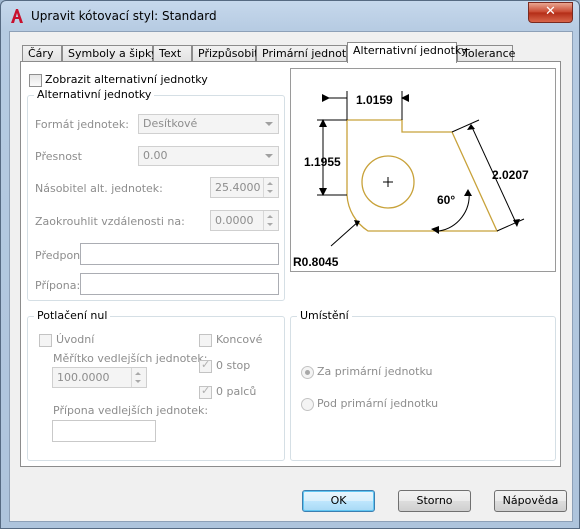  I want to click on sub-unit-factor-value: 100.0000, so click(83, 377).